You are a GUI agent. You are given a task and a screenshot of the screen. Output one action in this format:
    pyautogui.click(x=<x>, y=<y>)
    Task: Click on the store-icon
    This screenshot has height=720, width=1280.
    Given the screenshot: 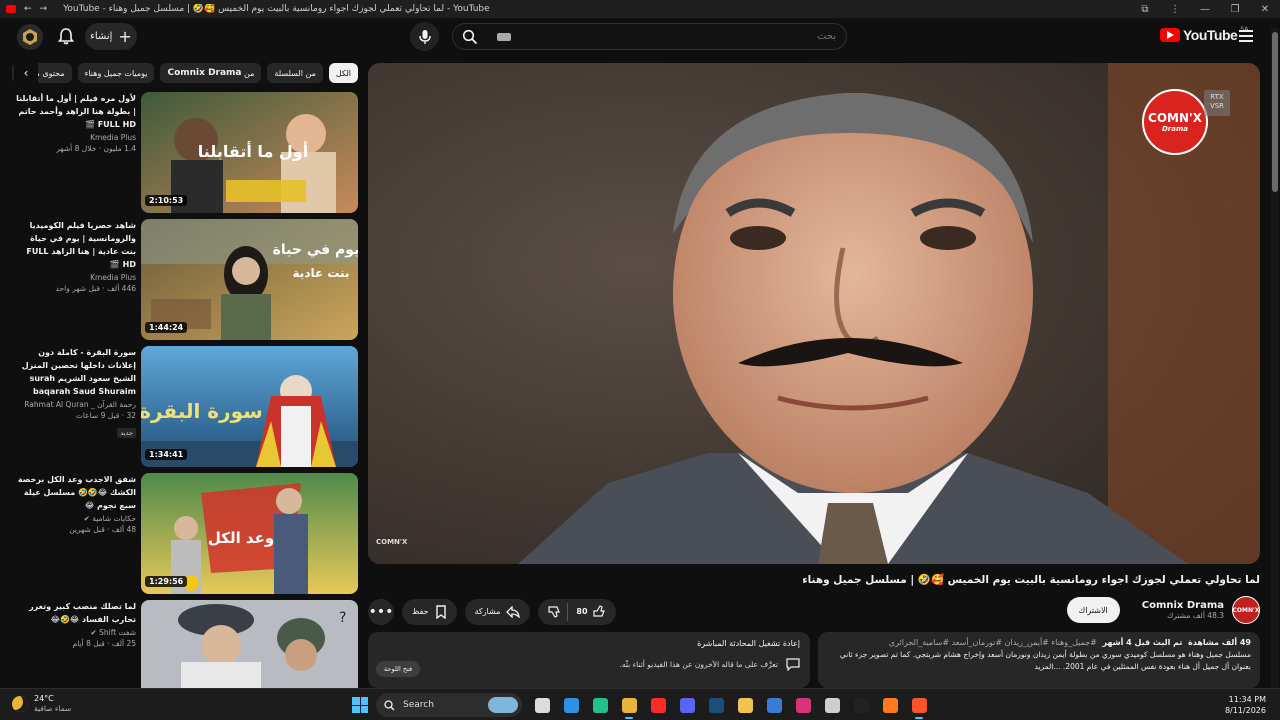 What is the action you would take?
    pyautogui.click(x=571, y=705)
    